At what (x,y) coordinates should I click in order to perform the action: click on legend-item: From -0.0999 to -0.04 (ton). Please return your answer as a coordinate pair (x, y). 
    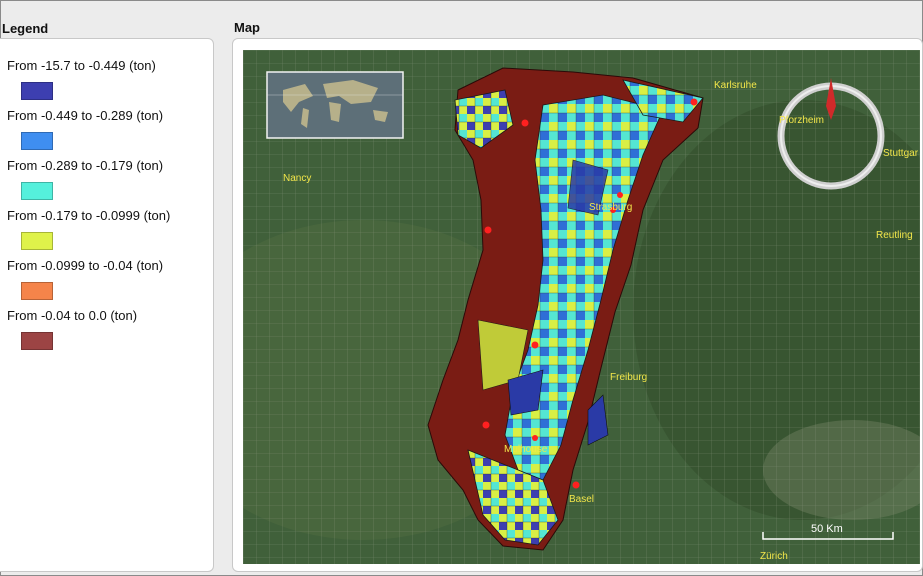
    Looking at the image, I should click on (85, 279).